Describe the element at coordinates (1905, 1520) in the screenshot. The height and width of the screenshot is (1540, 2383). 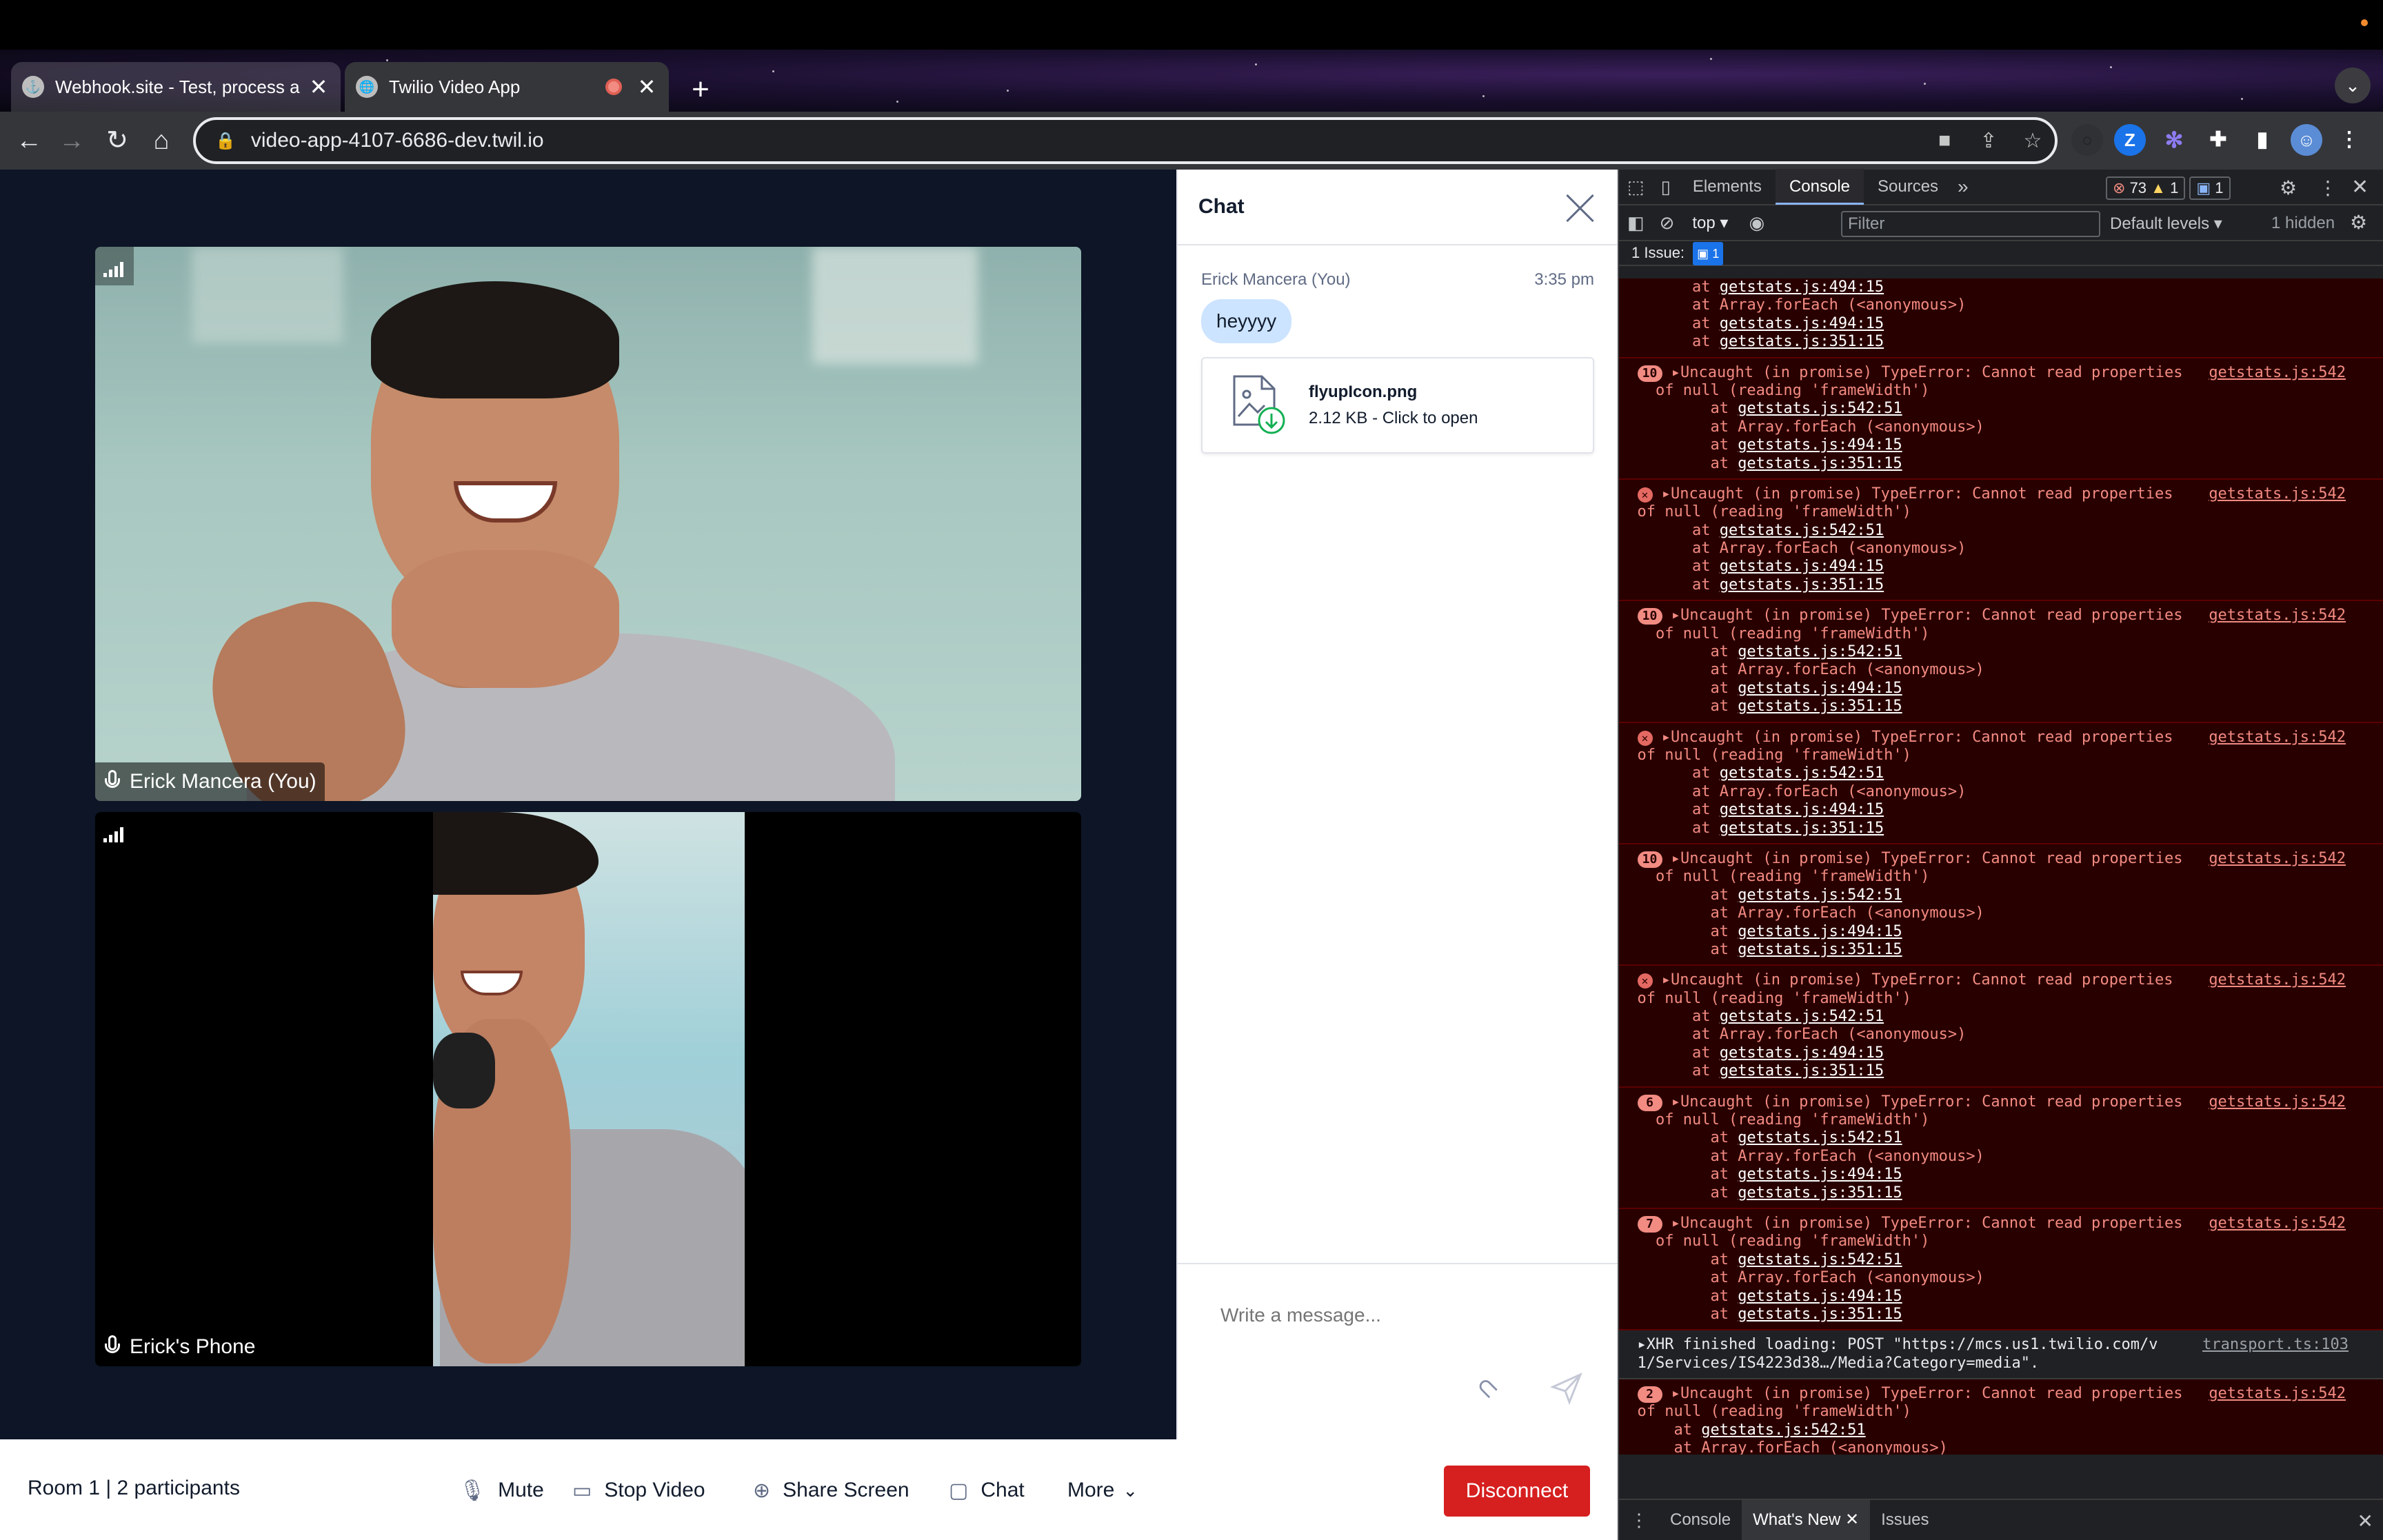
I see `drawer-tab-issues: Issues` at that location.